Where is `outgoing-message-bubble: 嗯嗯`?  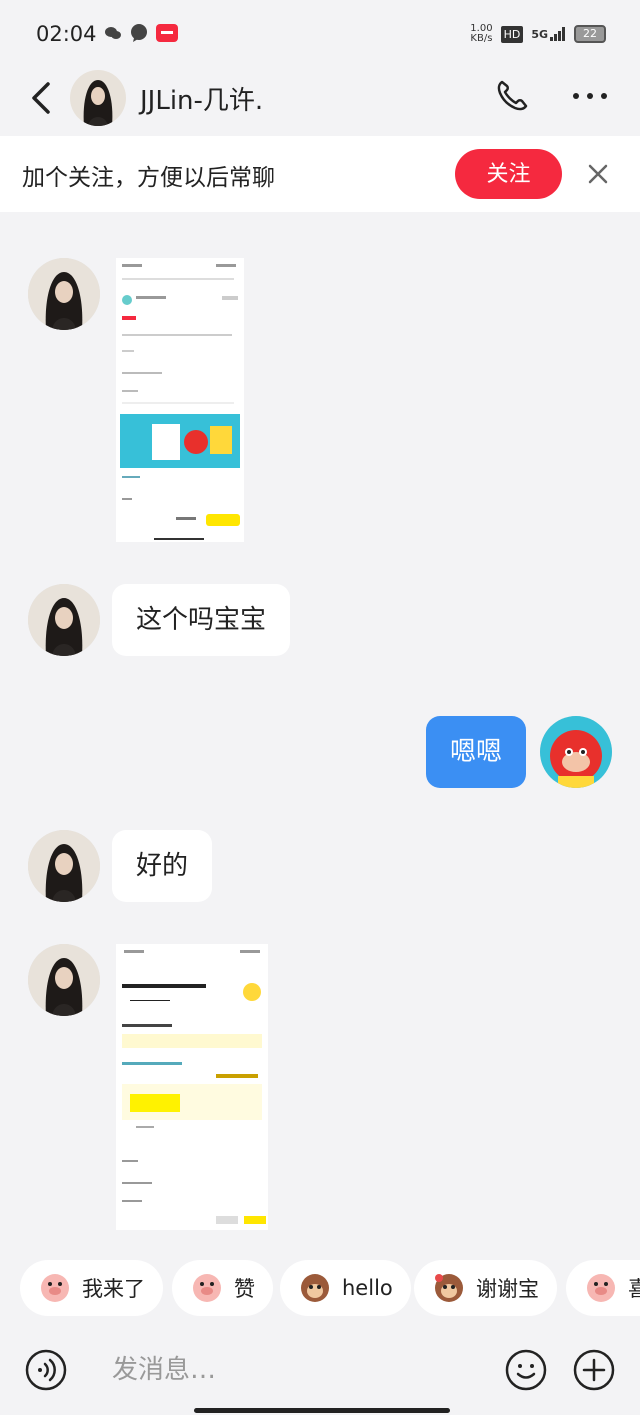 outgoing-message-bubble: 嗯嗯 is located at coordinates (476, 752).